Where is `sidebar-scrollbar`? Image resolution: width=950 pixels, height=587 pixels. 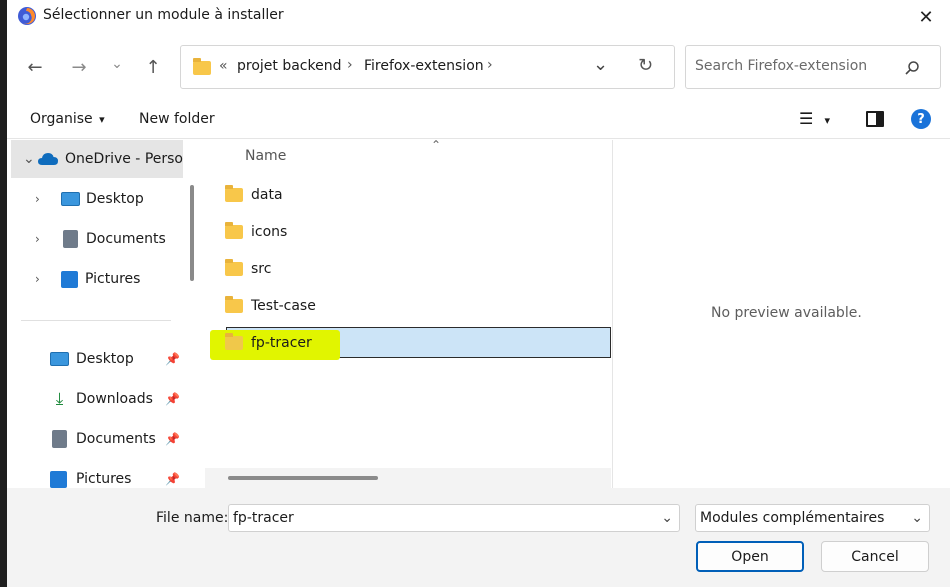 sidebar-scrollbar is located at coordinates (192, 233).